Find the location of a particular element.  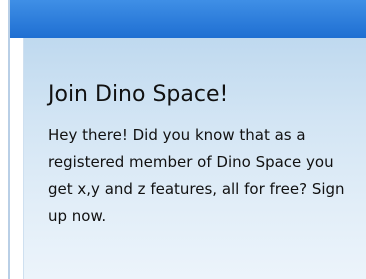

left-border-stripe is located at coordinates (9, 139).